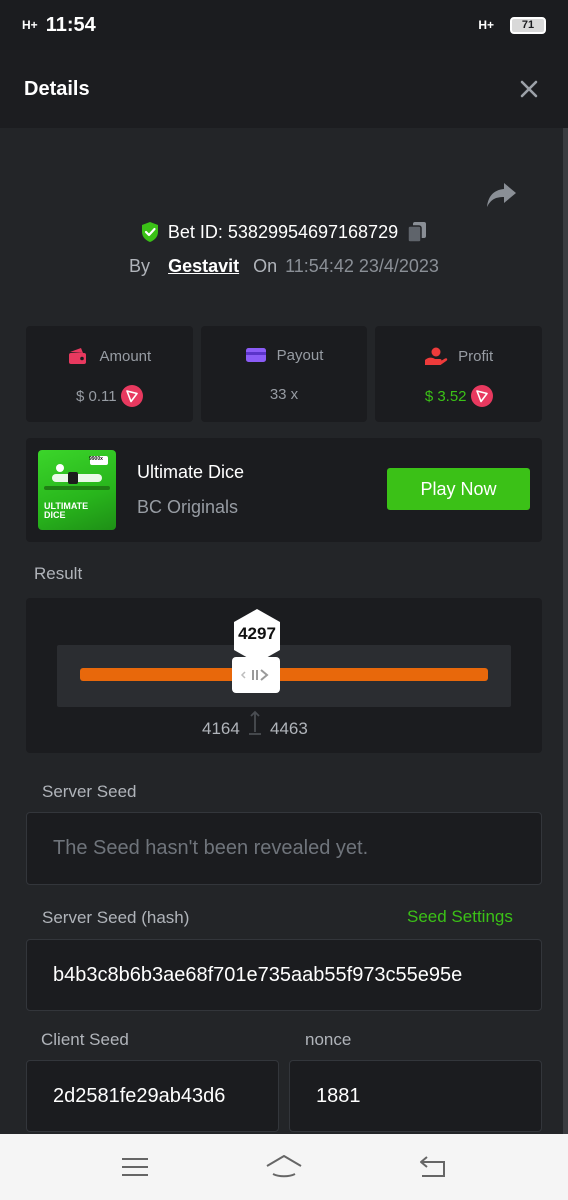 This screenshot has height=1200, width=568. Describe the element at coordinates (55, 515) in the screenshot. I see `thumb-title-line2: DICE` at that location.